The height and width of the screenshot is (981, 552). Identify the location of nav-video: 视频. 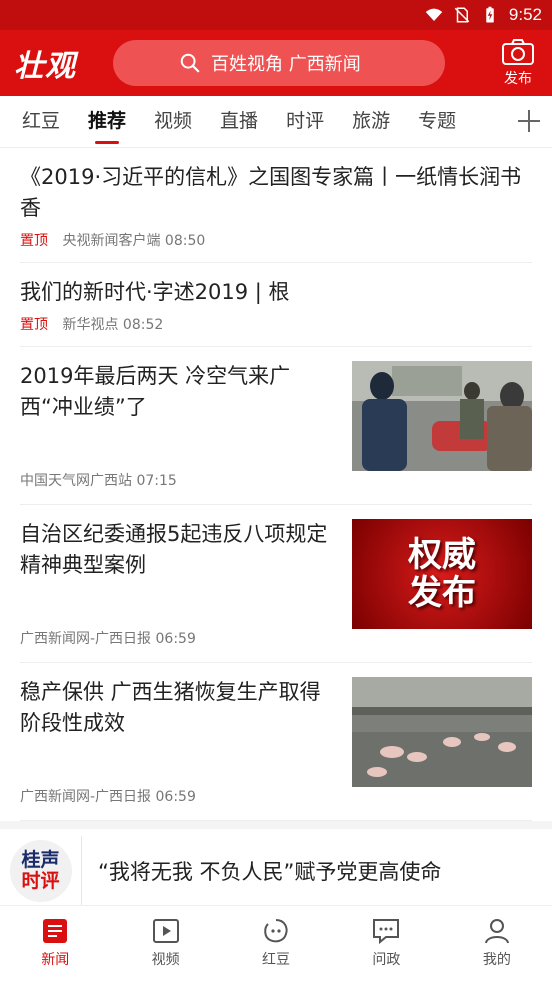
(165, 943).